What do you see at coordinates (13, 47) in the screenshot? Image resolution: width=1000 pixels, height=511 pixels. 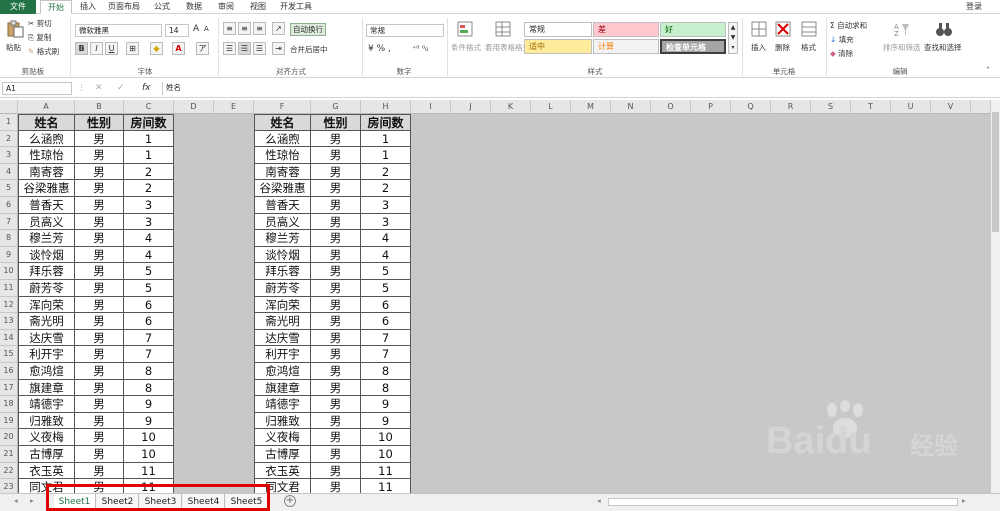 I see `paste-button: 粘贴` at bounding box center [13, 47].